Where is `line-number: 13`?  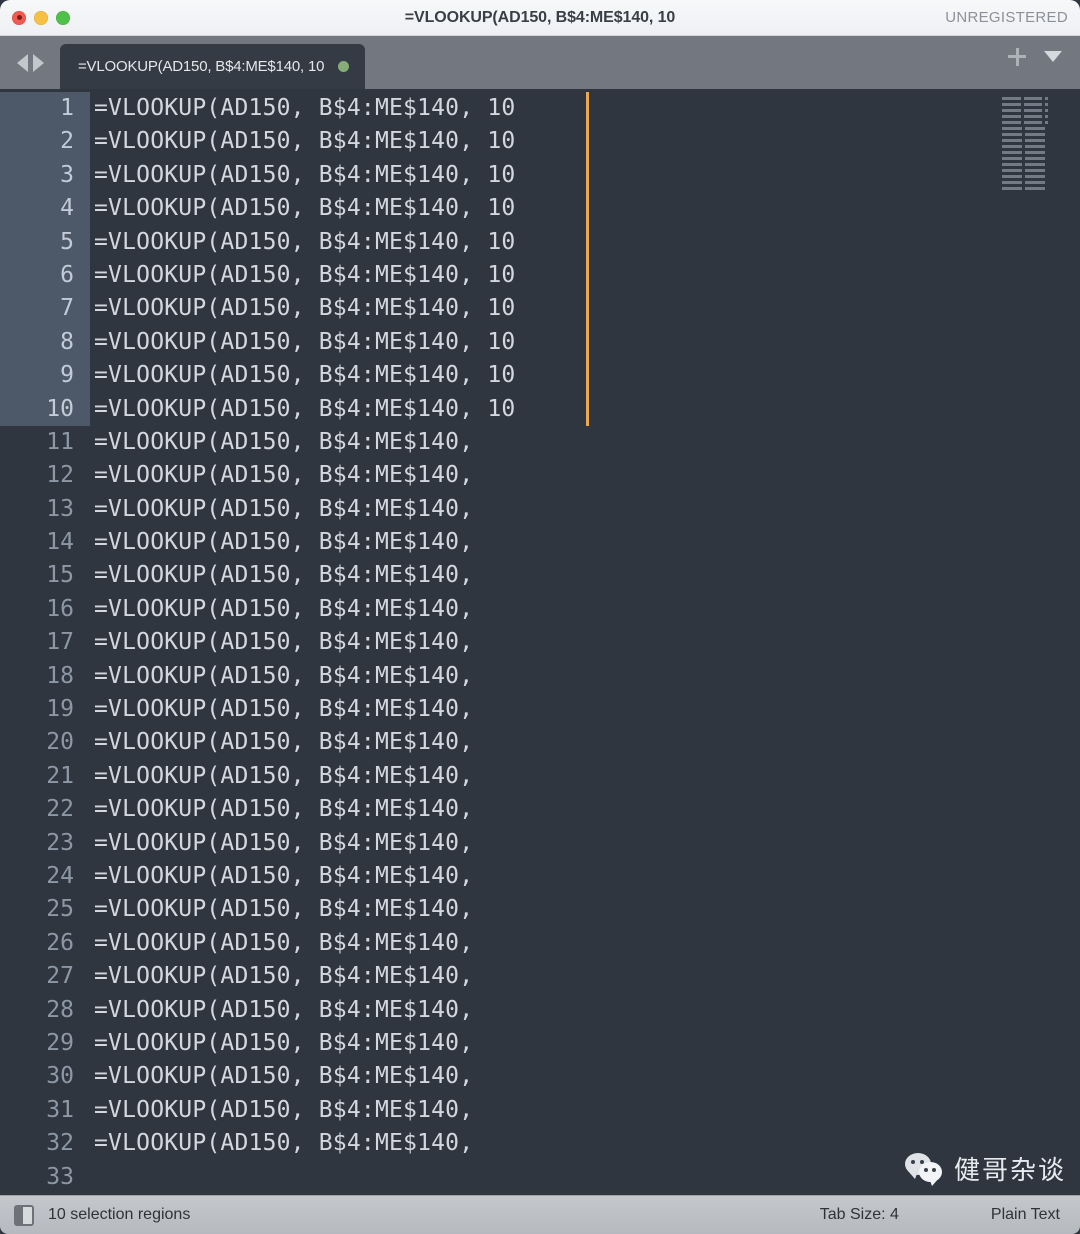 line-number: 13 is located at coordinates (45, 509).